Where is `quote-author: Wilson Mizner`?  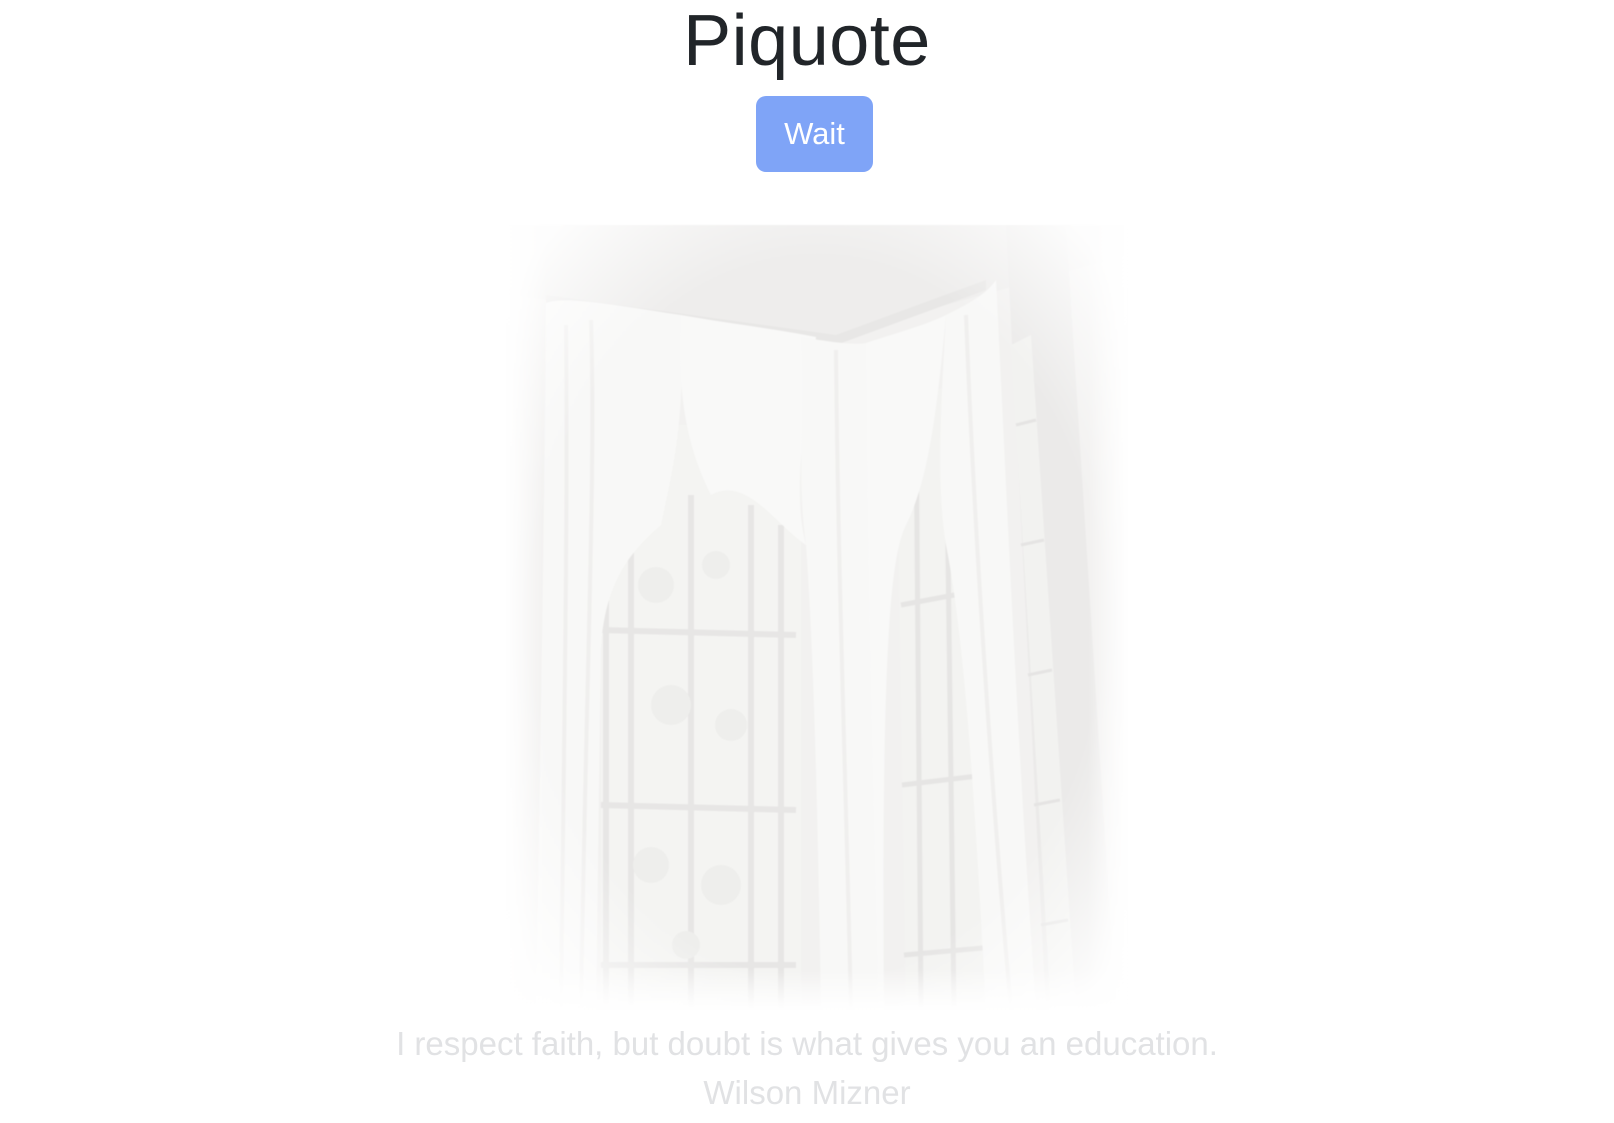 quote-author: Wilson Mizner is located at coordinates (807, 1092).